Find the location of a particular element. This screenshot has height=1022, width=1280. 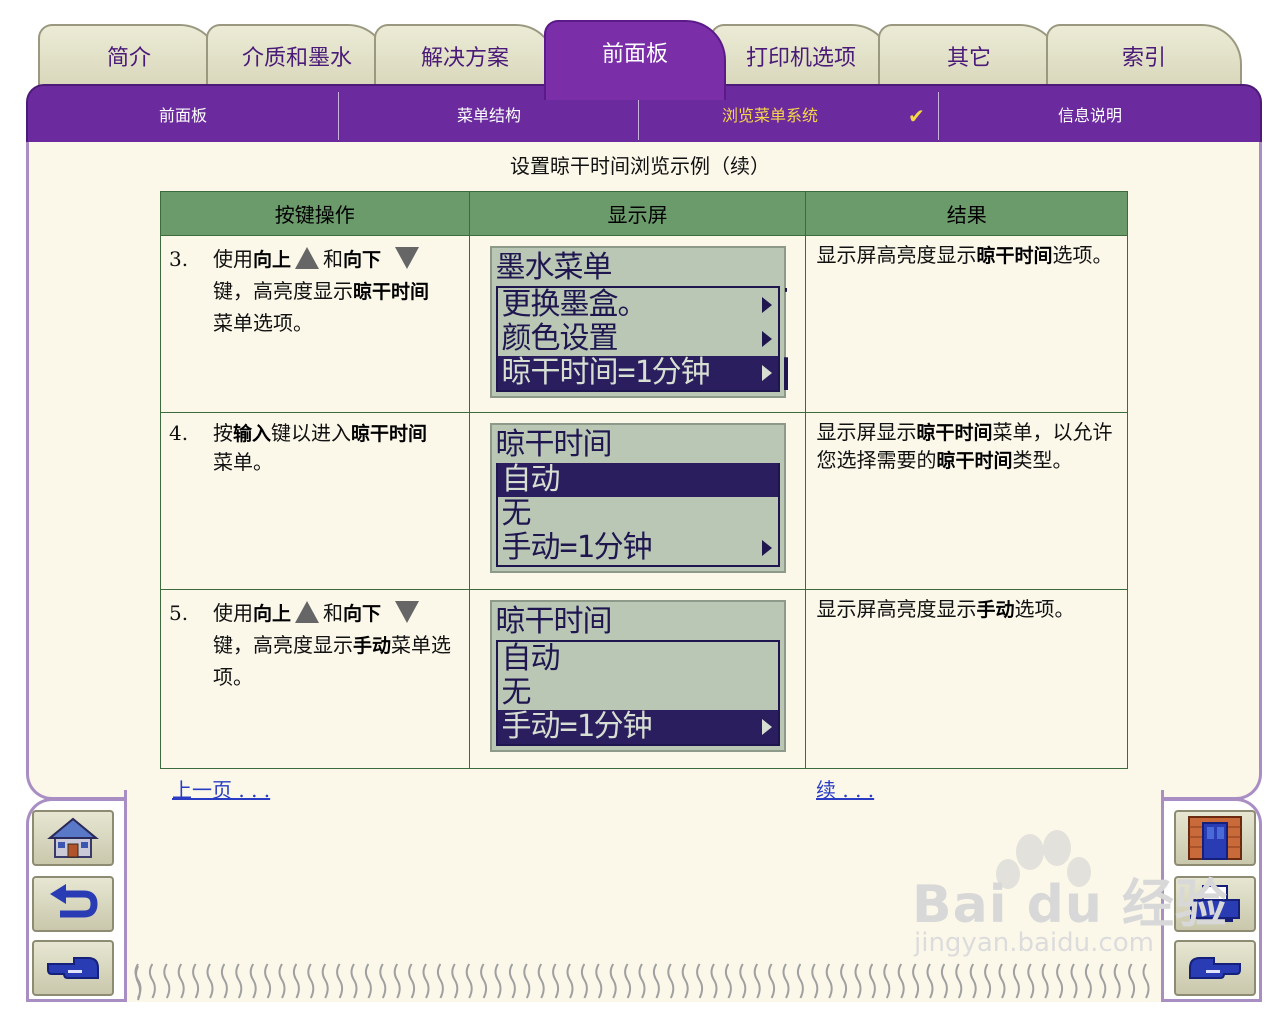

header-result: 结果 is located at coordinates (966, 213).